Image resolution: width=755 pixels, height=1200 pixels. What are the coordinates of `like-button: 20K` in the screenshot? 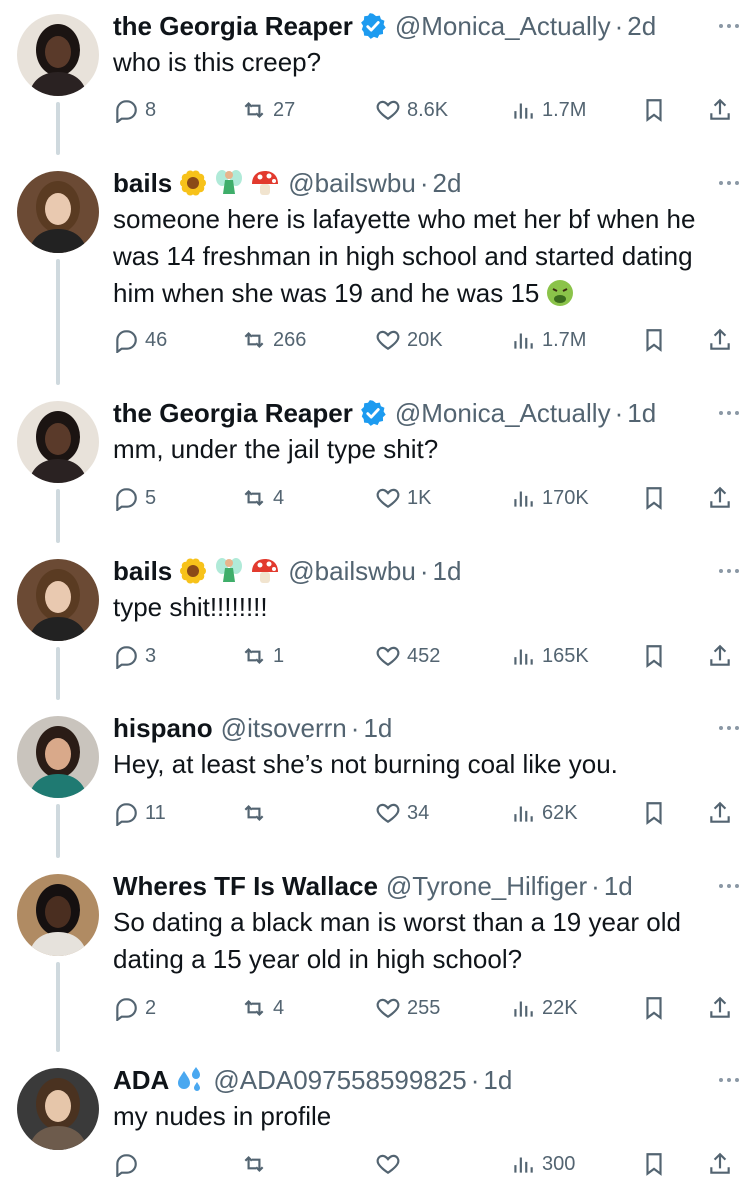 It's located at (409, 340).